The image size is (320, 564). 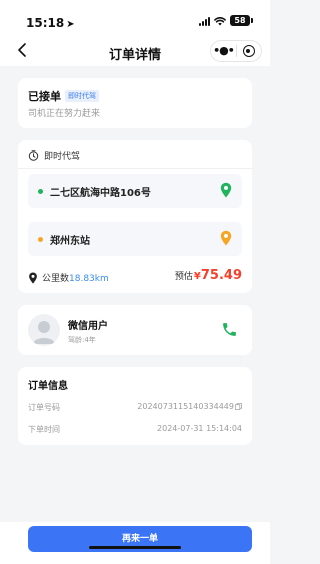 What do you see at coordinates (135, 20) in the screenshot?
I see `status-bar: 15:18 ➤ 58` at bounding box center [135, 20].